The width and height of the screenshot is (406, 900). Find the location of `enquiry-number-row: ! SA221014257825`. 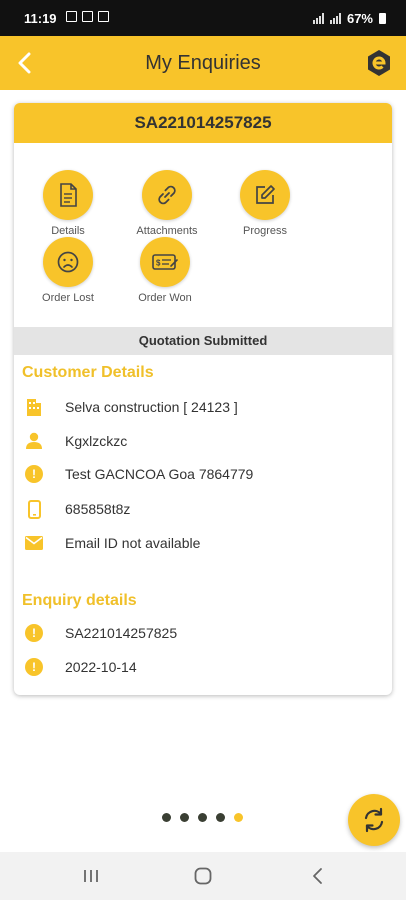

enquiry-number-row: ! SA221014257825 is located at coordinates (100, 633).